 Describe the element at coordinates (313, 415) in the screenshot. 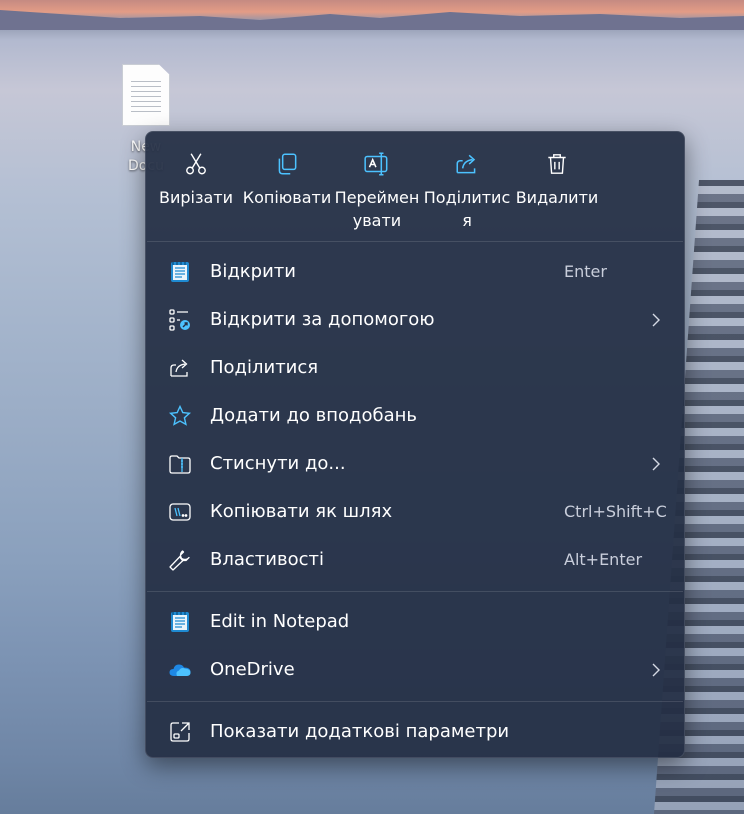

I see `menu-item-add-to-favorites-label: Додати до вподобань` at that location.